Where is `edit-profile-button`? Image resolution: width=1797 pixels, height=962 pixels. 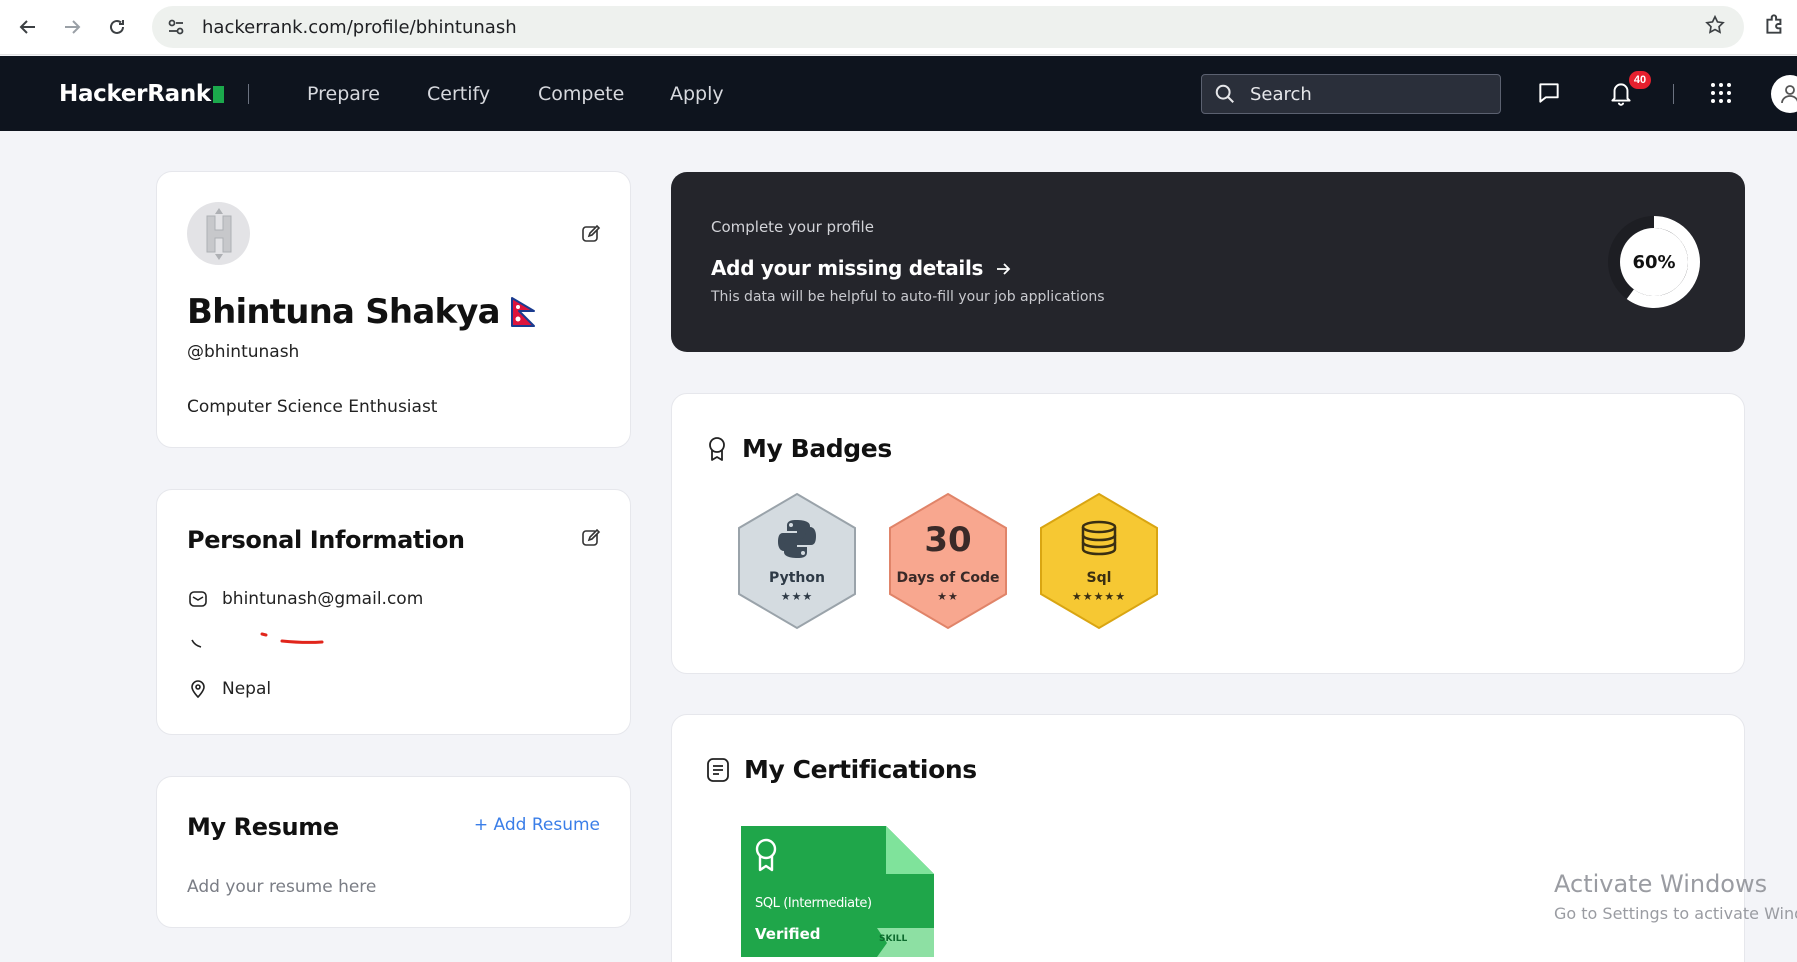 edit-profile-button is located at coordinates (591, 234).